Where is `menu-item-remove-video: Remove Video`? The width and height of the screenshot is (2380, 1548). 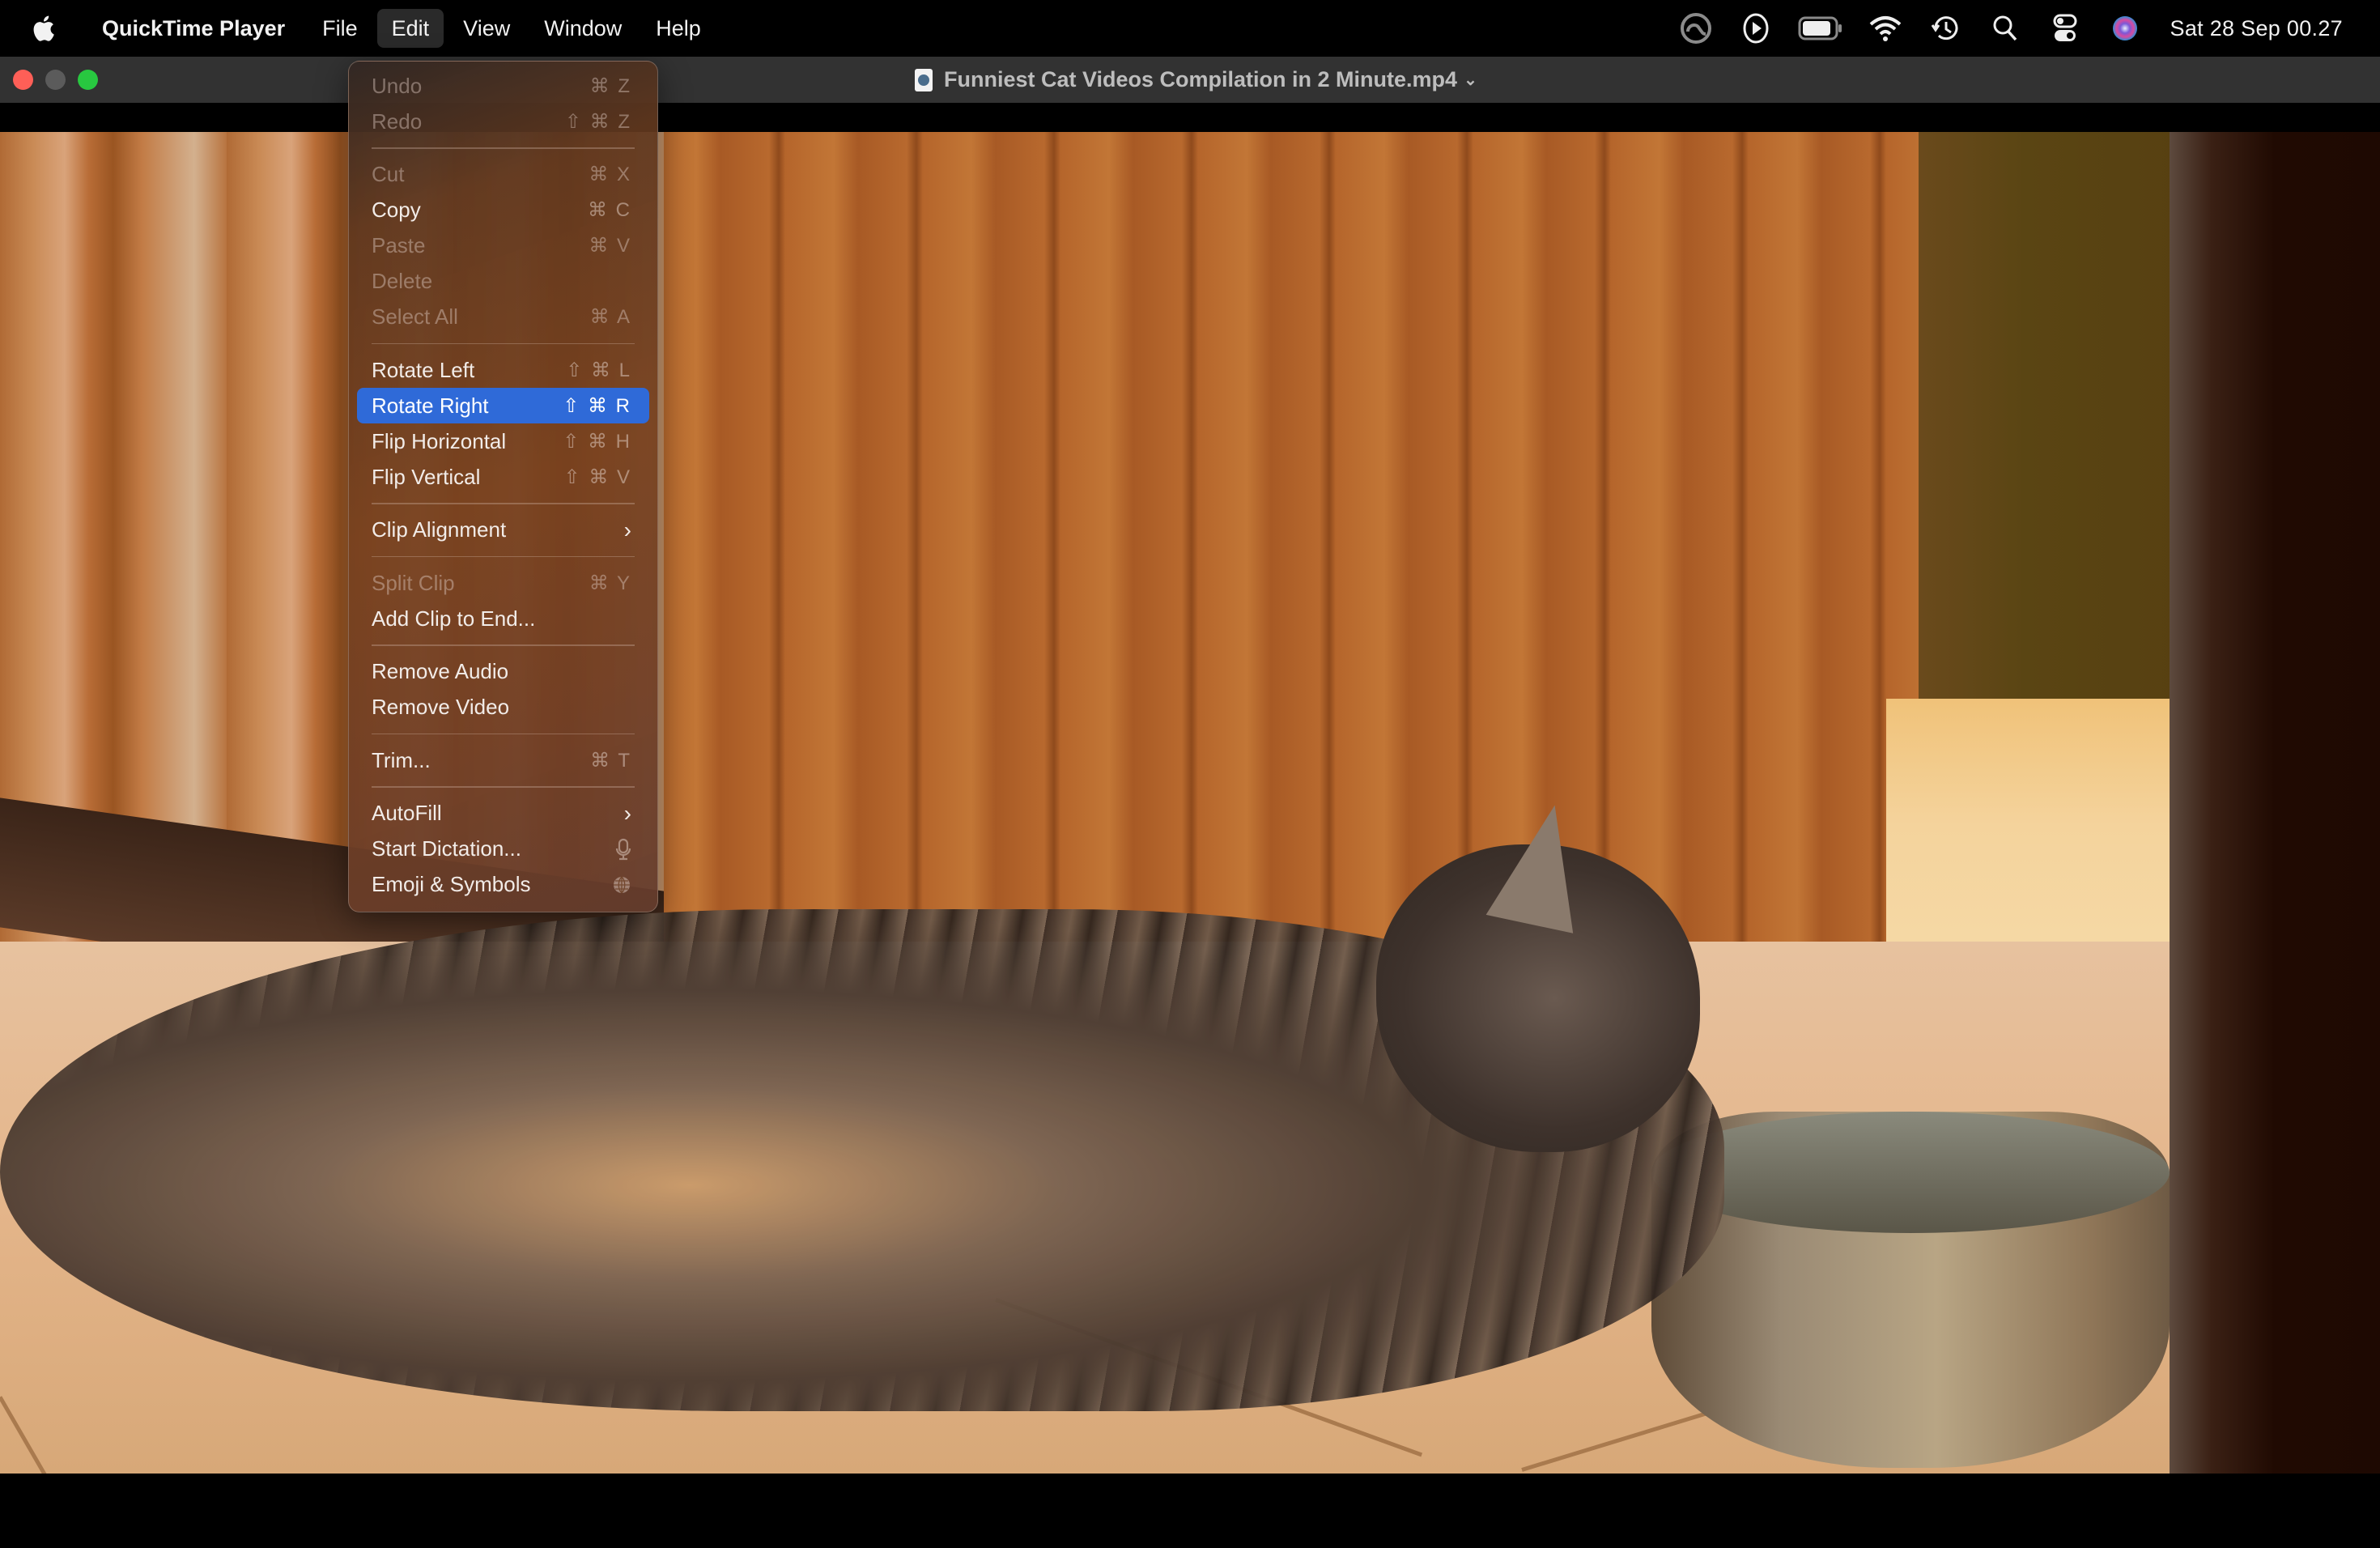
menu-item-remove-video: Remove Video is located at coordinates (503, 707).